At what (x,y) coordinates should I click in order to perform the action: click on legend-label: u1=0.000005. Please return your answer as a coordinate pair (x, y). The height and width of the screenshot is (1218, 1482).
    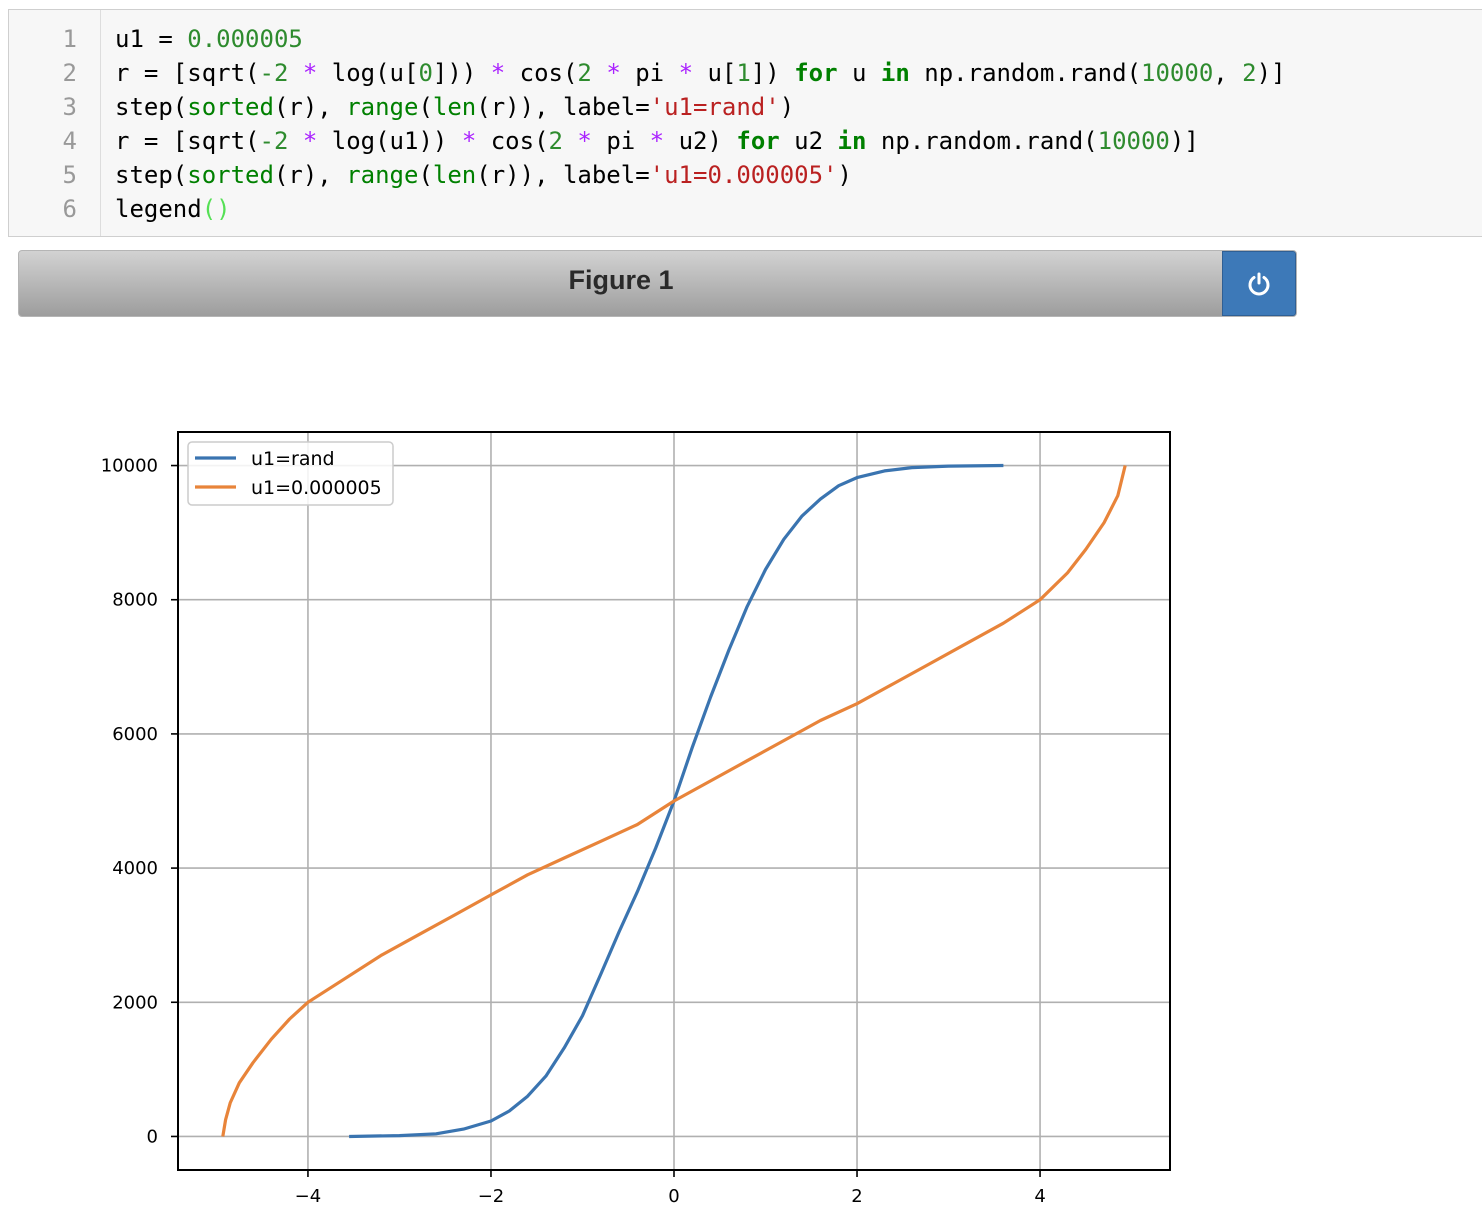
    Looking at the image, I should click on (316, 488).